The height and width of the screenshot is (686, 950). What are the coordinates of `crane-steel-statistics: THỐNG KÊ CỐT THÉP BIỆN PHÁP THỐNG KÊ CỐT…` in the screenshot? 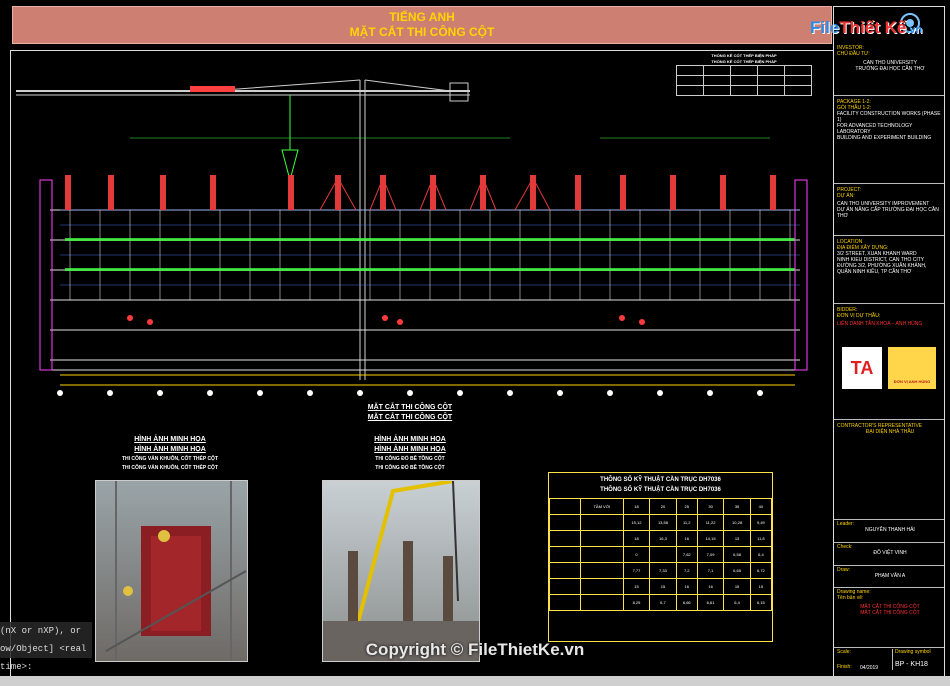 It's located at (744, 74).